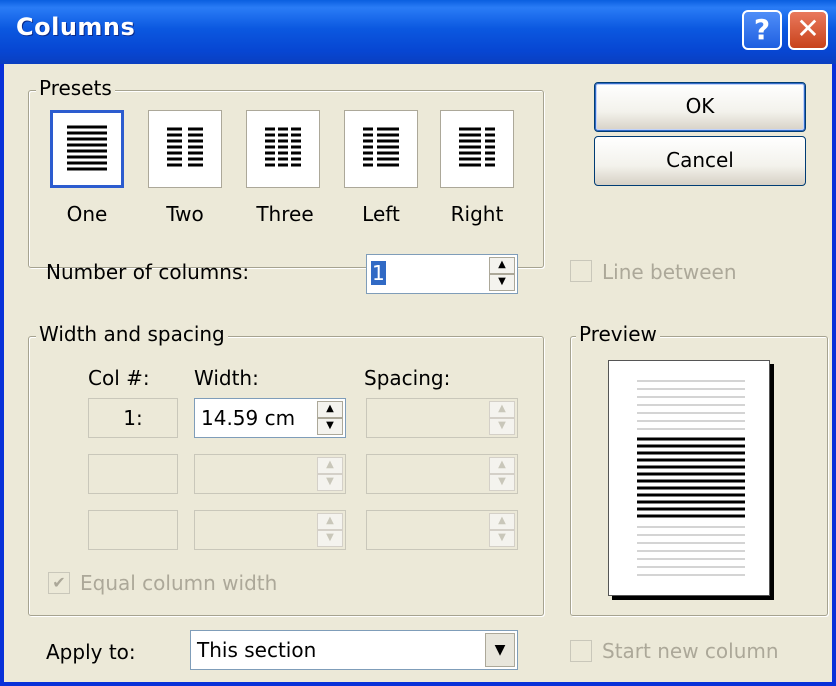 The width and height of the screenshot is (836, 686). What do you see at coordinates (700, 107) in the screenshot?
I see `ok-button: OK` at bounding box center [700, 107].